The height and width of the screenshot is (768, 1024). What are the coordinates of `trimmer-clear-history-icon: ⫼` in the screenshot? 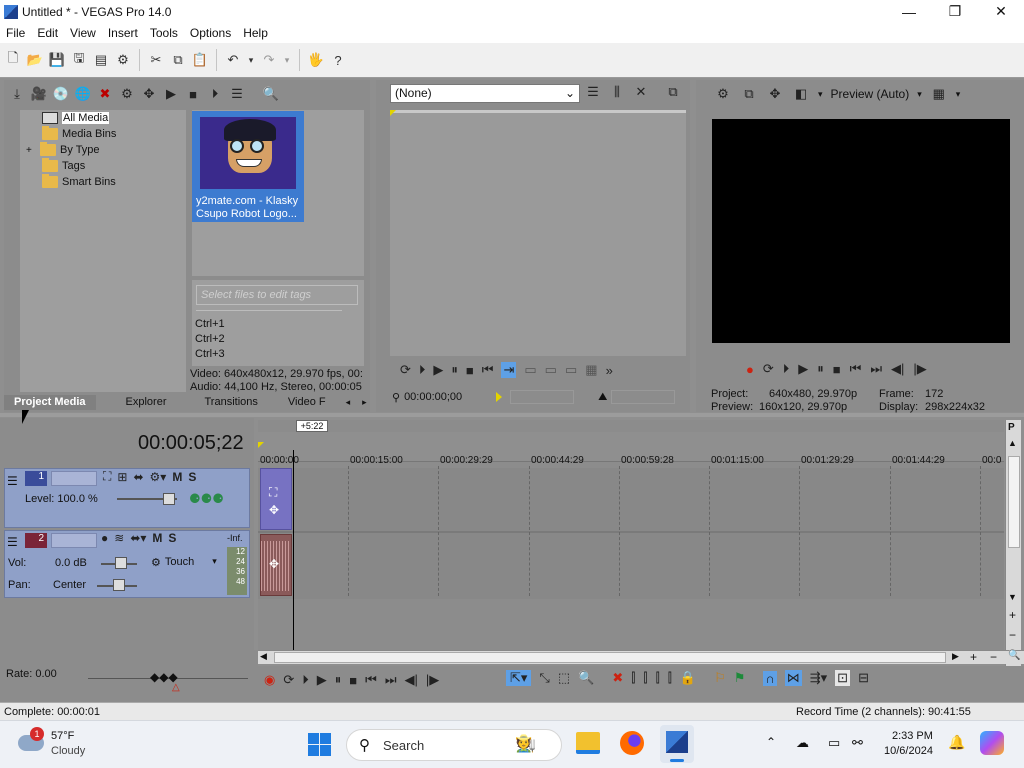 It's located at (617, 92).